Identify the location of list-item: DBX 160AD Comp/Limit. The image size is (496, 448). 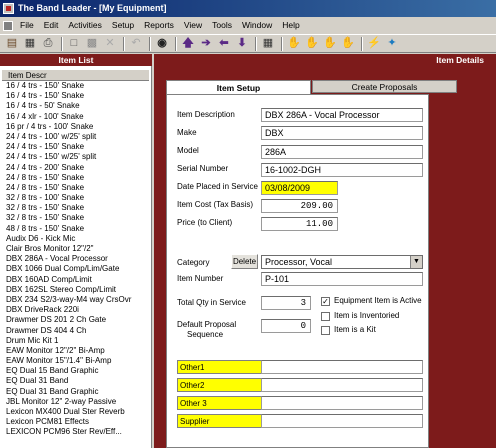
(75, 280).